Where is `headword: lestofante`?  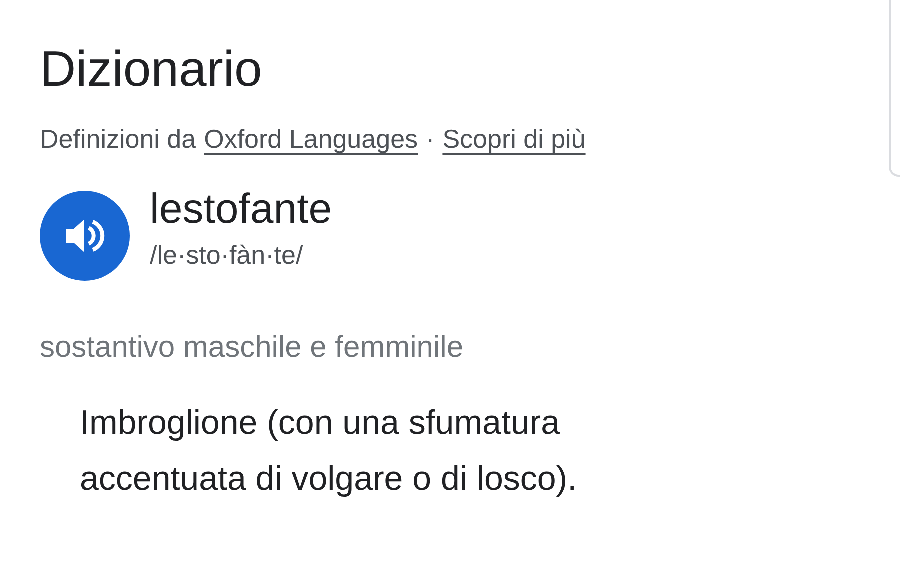 headword: lestofante is located at coordinates (241, 209).